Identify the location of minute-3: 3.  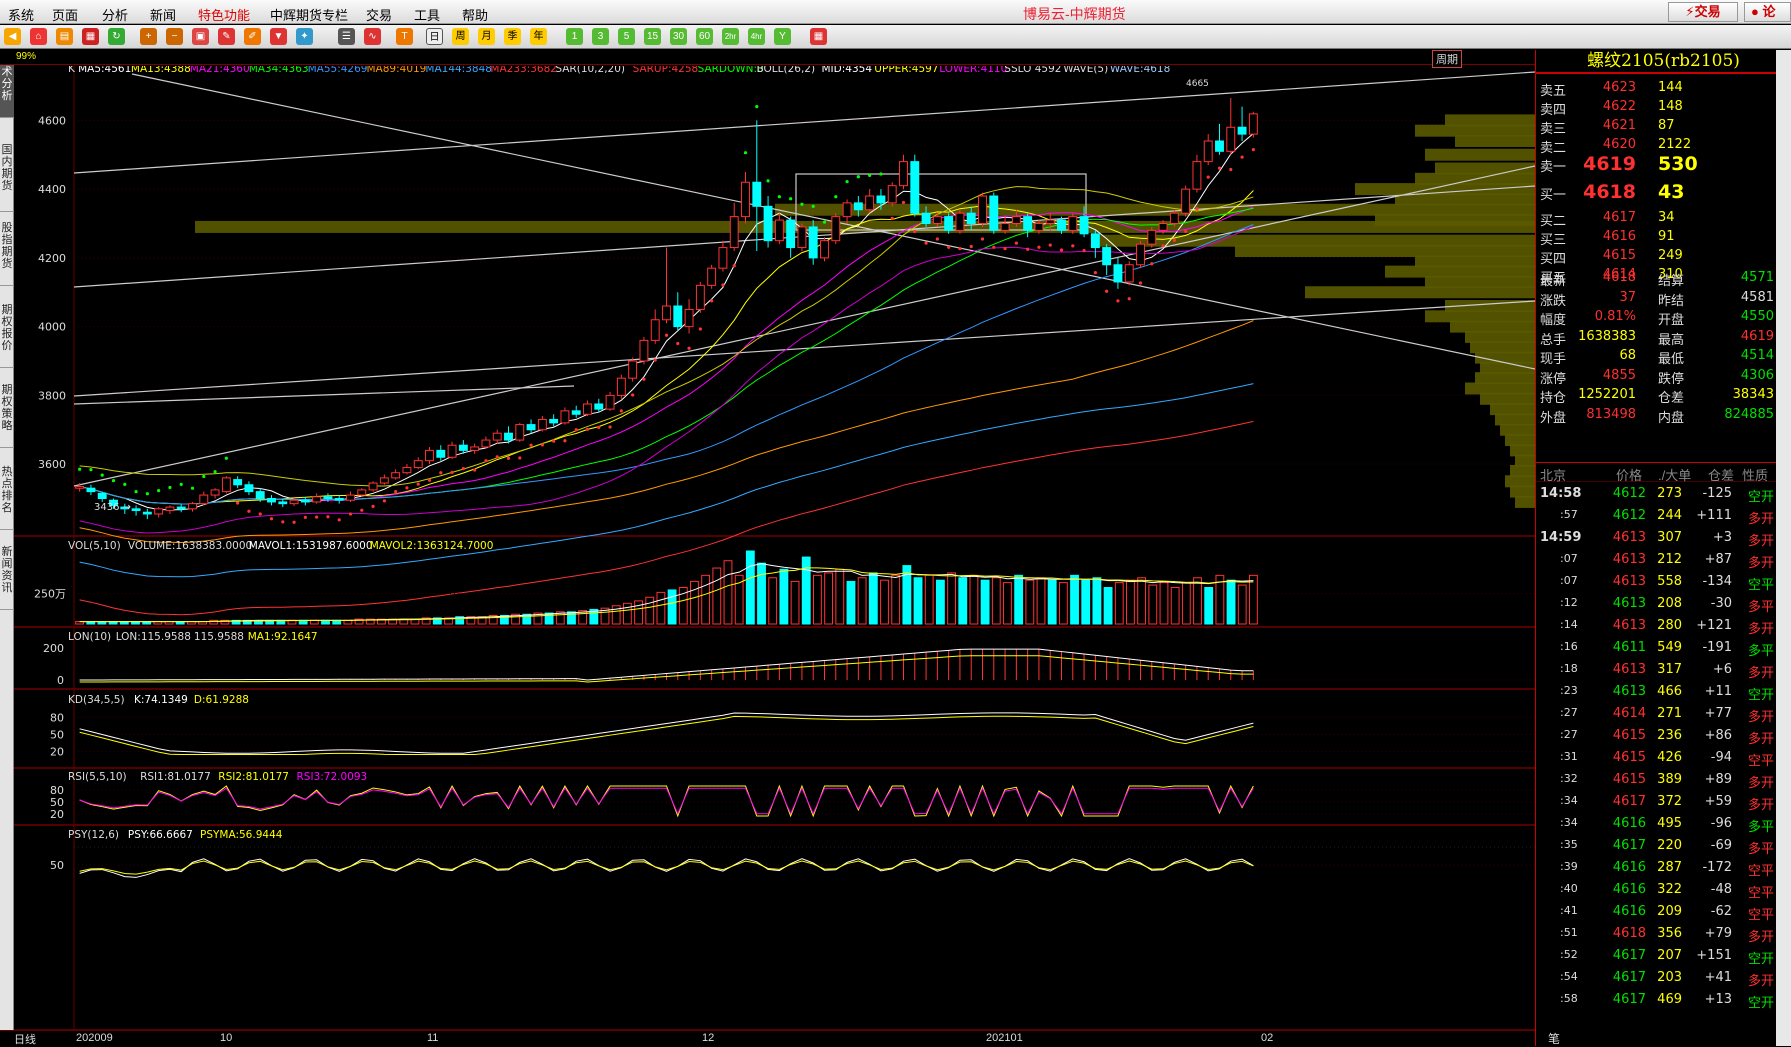
(600, 36).